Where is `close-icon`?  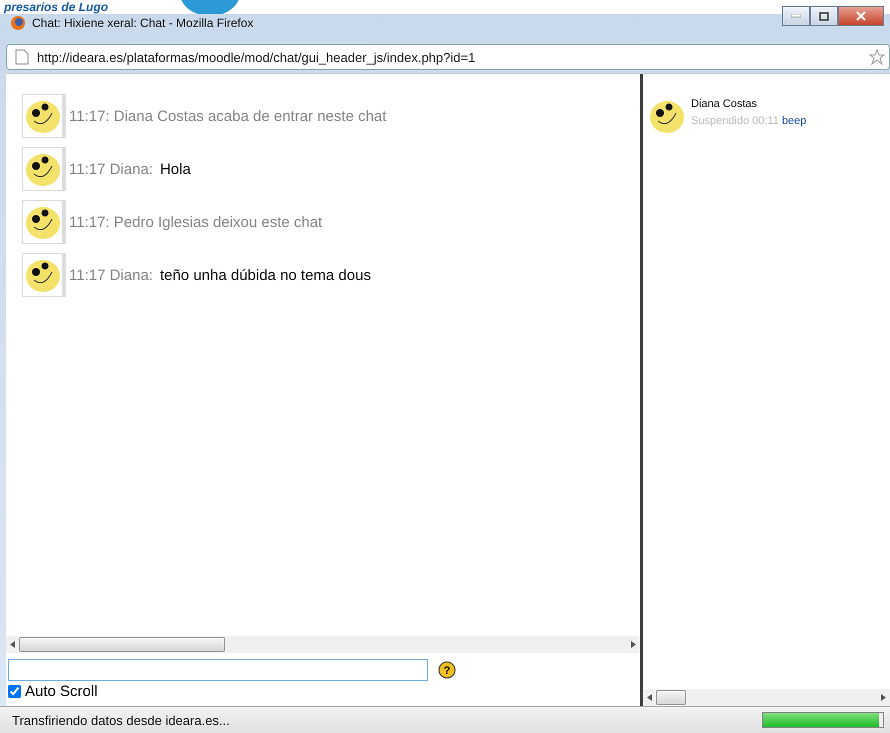 close-icon is located at coordinates (861, 16).